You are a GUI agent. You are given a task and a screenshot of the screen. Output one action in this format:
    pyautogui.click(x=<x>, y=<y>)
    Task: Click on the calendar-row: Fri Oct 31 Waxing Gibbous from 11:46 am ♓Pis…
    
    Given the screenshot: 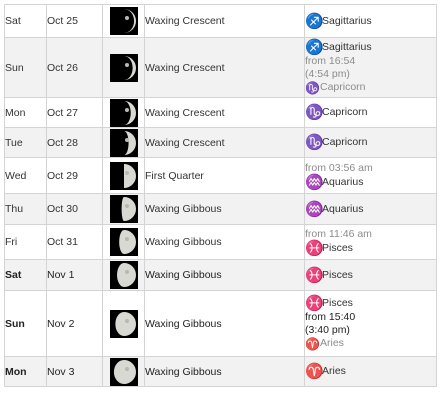 What is the action you would take?
    pyautogui.click(x=220, y=242)
    